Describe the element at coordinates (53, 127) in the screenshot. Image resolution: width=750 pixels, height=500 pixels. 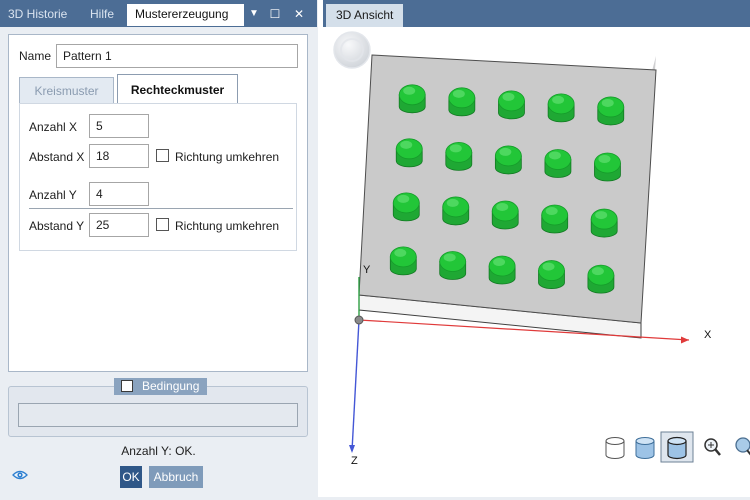
I see `anzahl-x-label: Anzahl X` at that location.